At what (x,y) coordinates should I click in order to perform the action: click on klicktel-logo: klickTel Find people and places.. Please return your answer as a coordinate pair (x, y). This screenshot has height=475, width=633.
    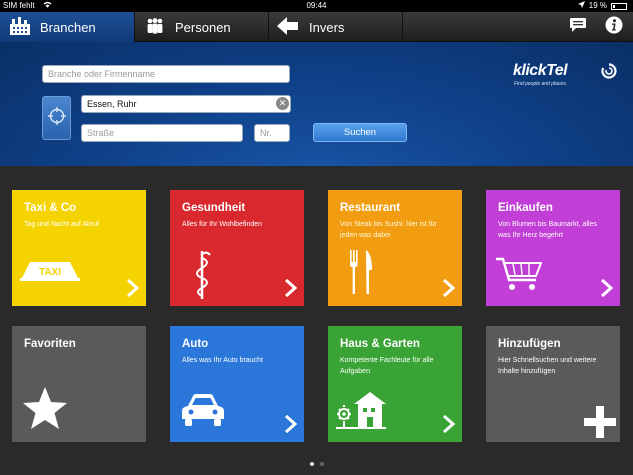
    Looking at the image, I should click on (565, 76).